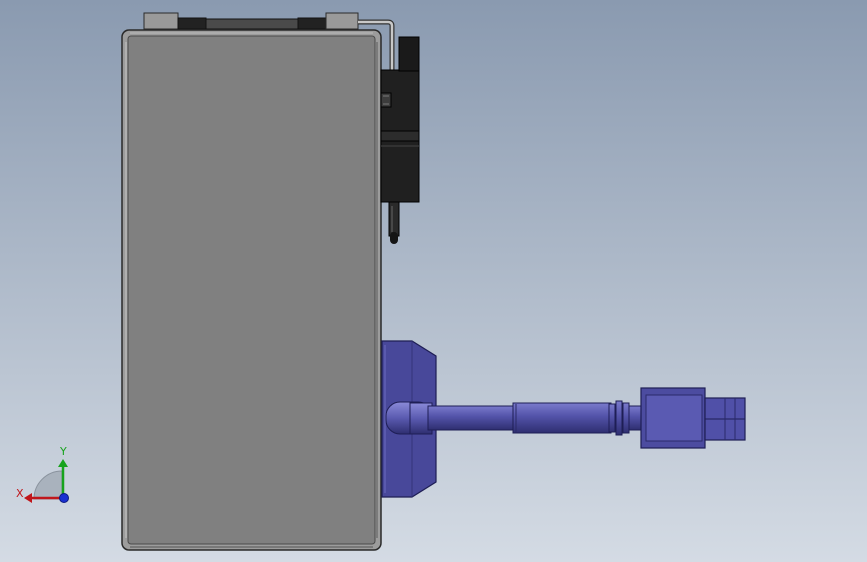 This screenshot has height=562, width=867. I want to click on triad-z-axis, so click(64, 498).